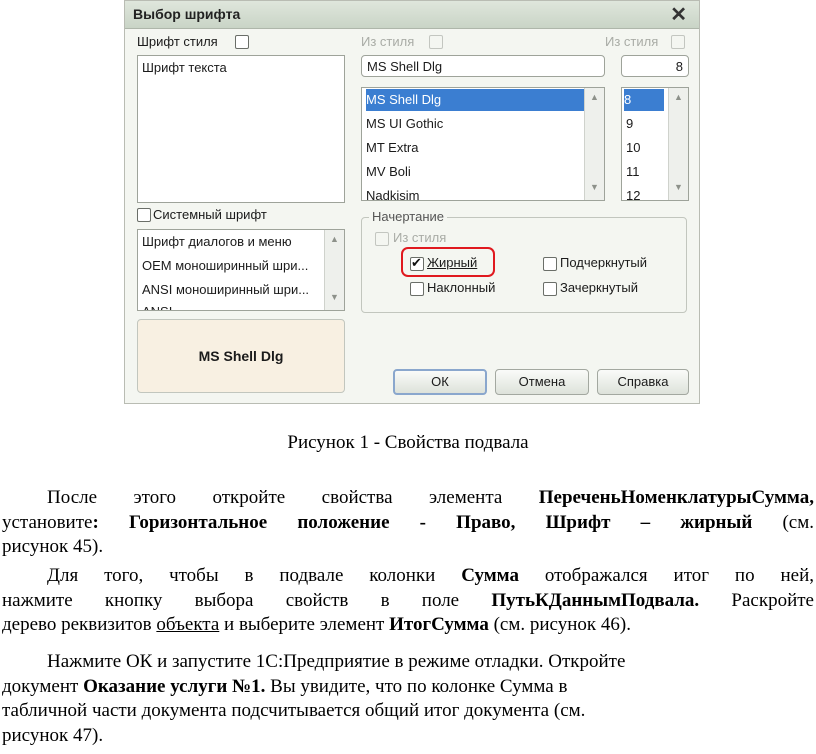 The width and height of the screenshot is (816, 754). What do you see at coordinates (392, 148) in the screenshot?
I see `list-item: MT Extra` at bounding box center [392, 148].